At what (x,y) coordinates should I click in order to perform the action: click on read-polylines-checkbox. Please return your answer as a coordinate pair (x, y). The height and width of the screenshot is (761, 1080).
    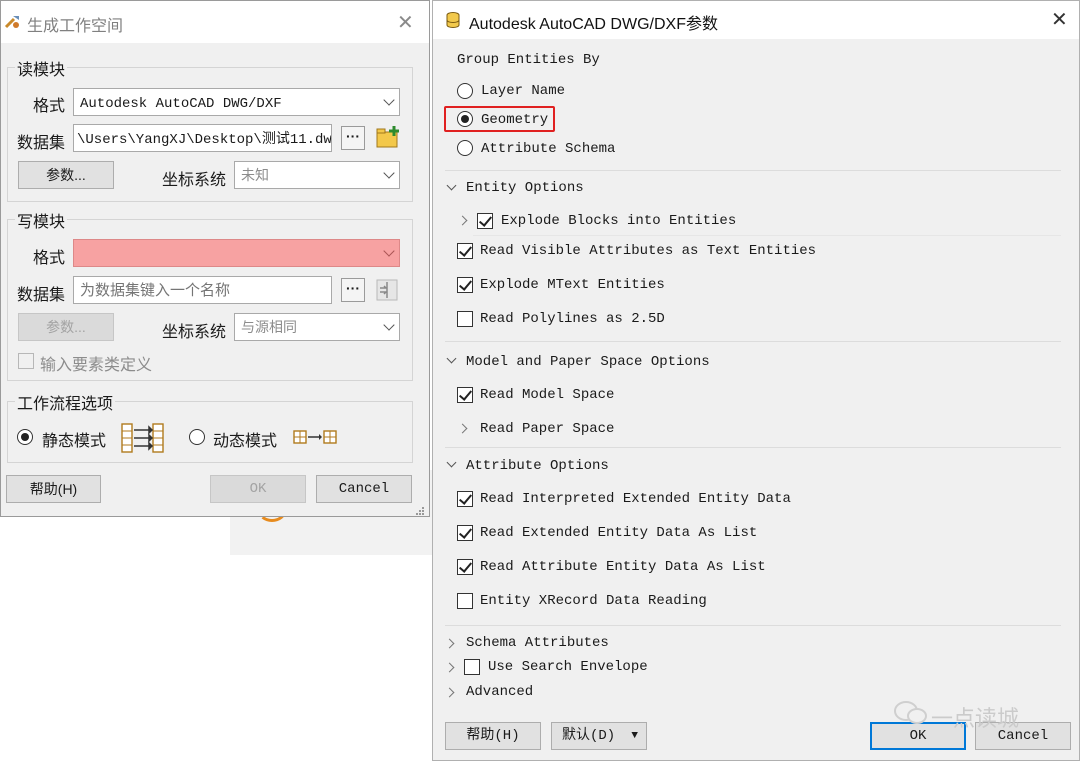
    Looking at the image, I should click on (465, 319).